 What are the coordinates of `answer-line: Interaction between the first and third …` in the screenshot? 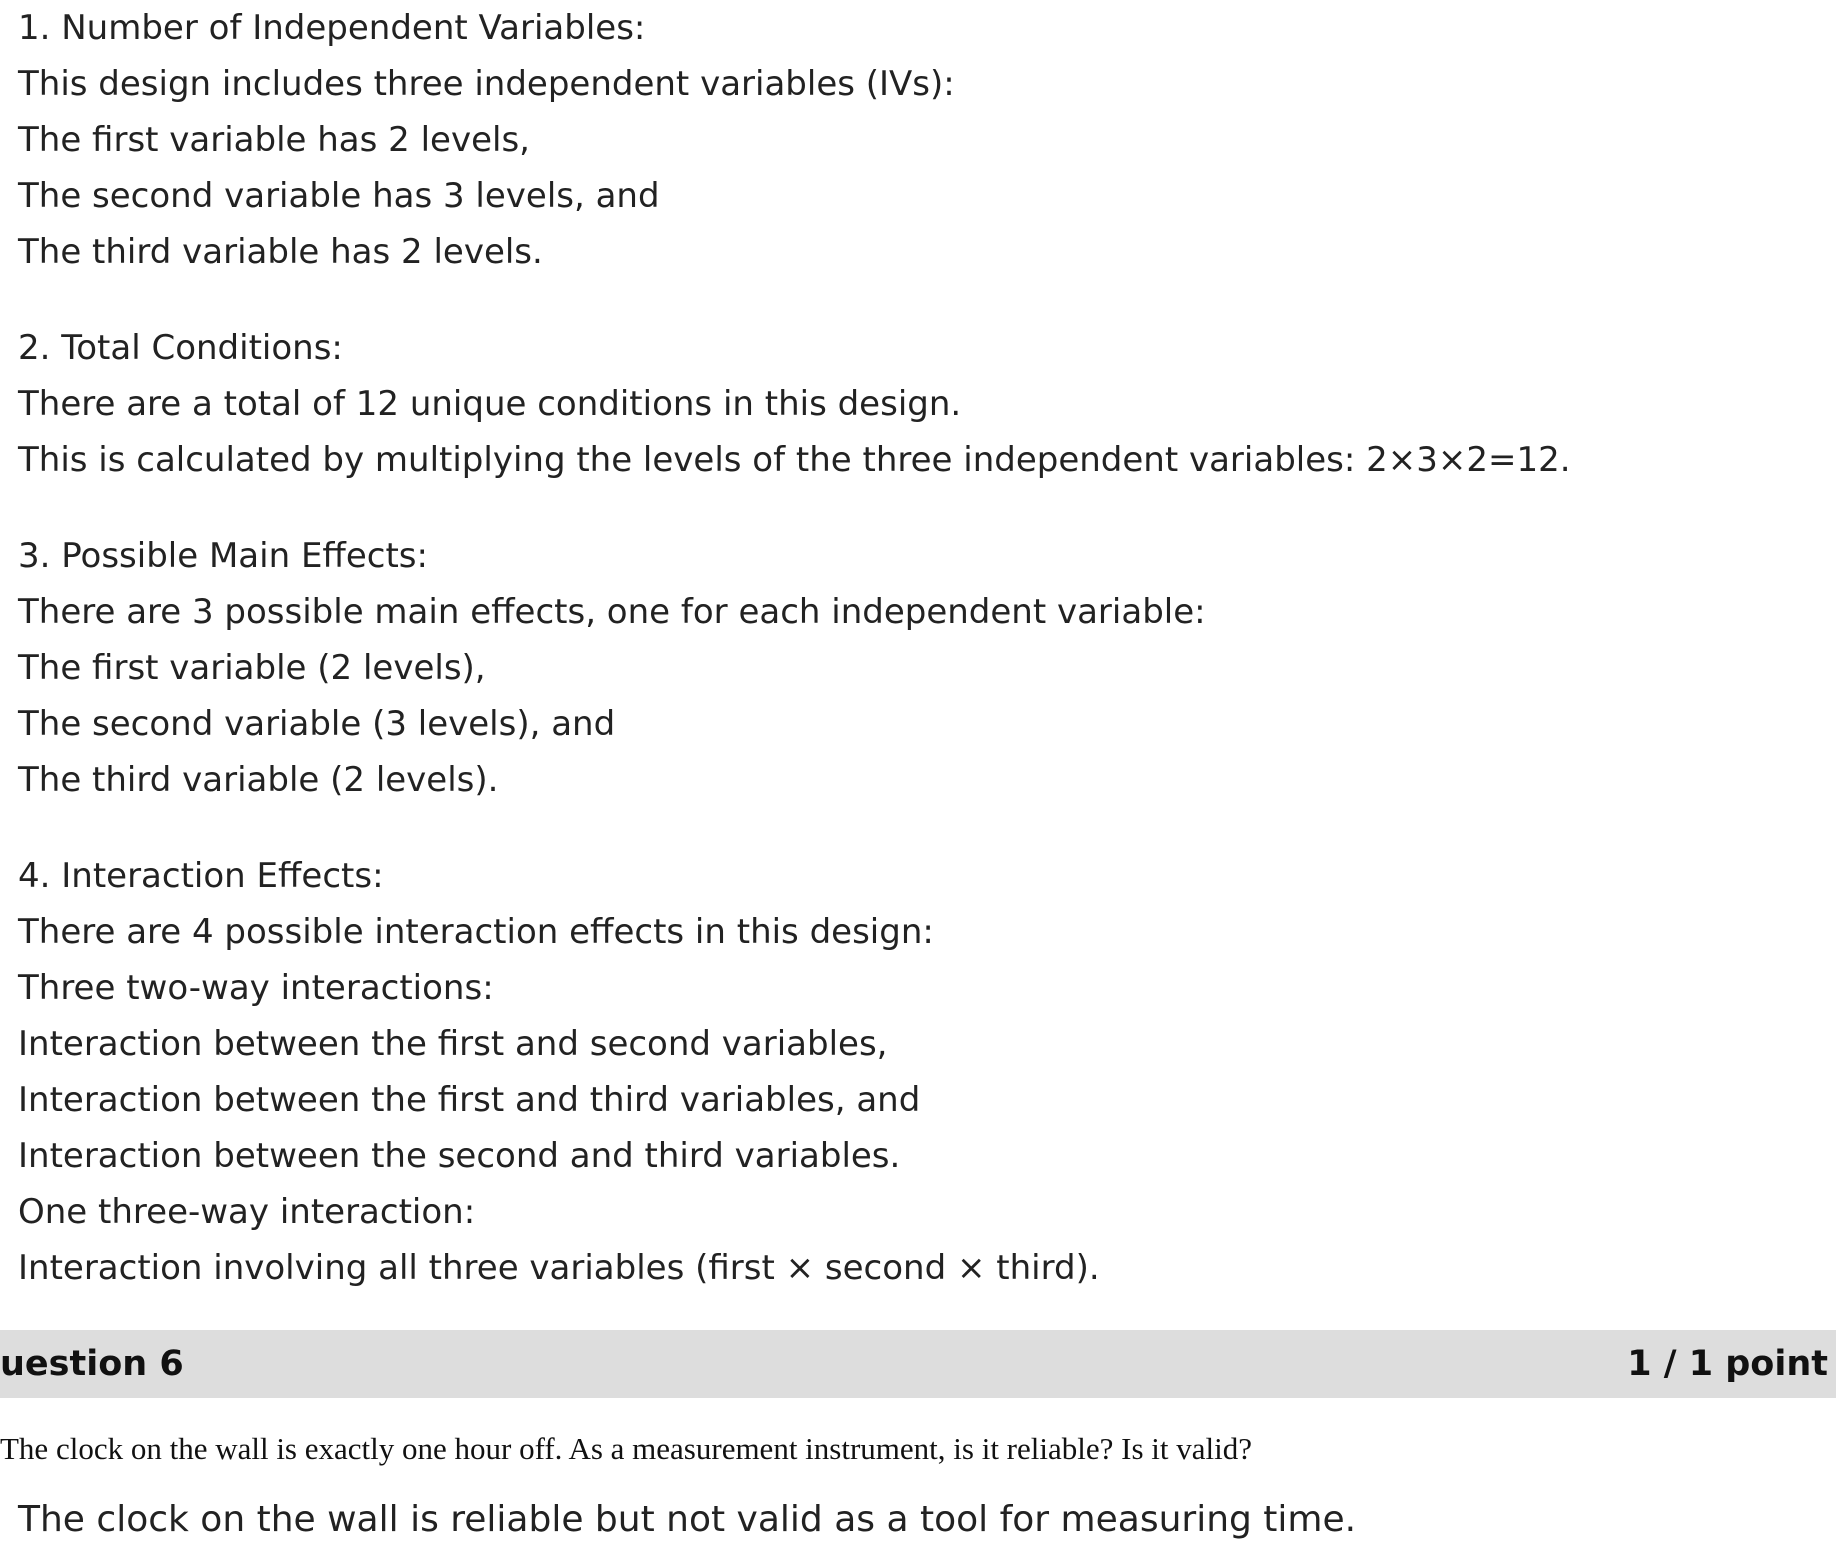 It's located at (469, 1100).